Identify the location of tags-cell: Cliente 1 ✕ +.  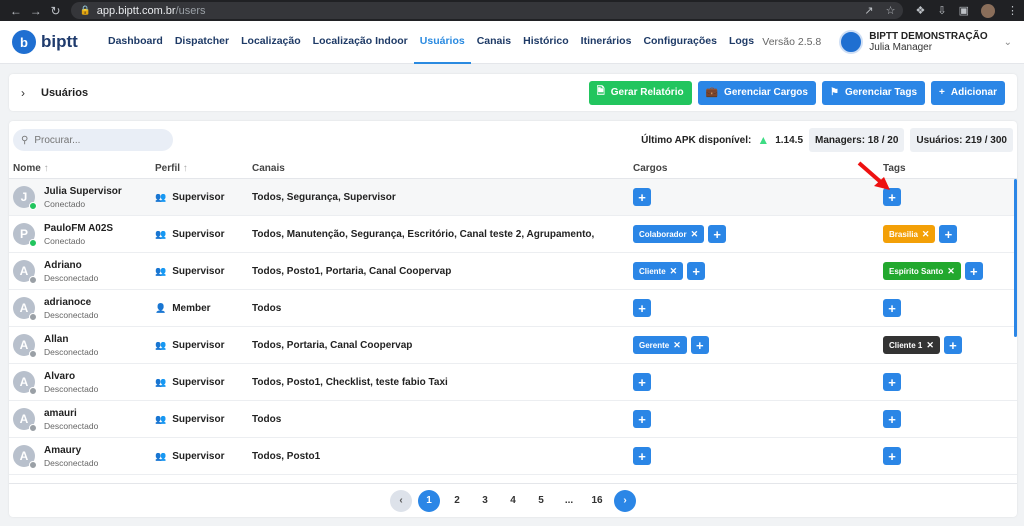
(950, 345).